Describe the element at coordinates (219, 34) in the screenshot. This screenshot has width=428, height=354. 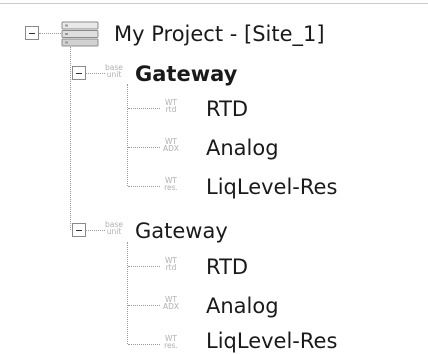
I see `root-node-label: My Project - [Site_1]` at that location.